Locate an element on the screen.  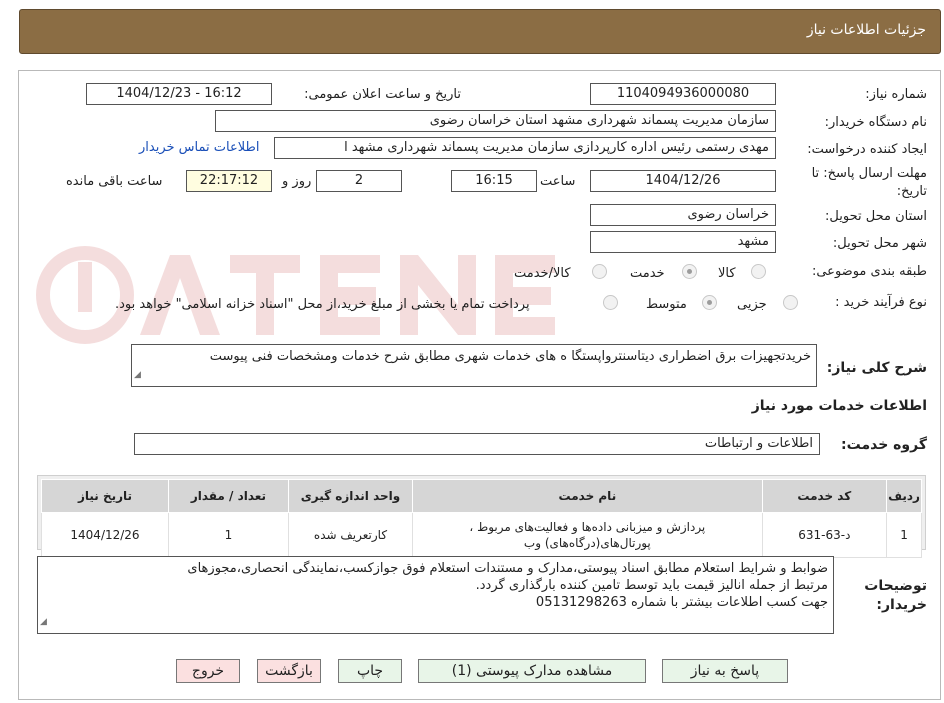
back-button: بازگشت is located at coordinates (289, 671).